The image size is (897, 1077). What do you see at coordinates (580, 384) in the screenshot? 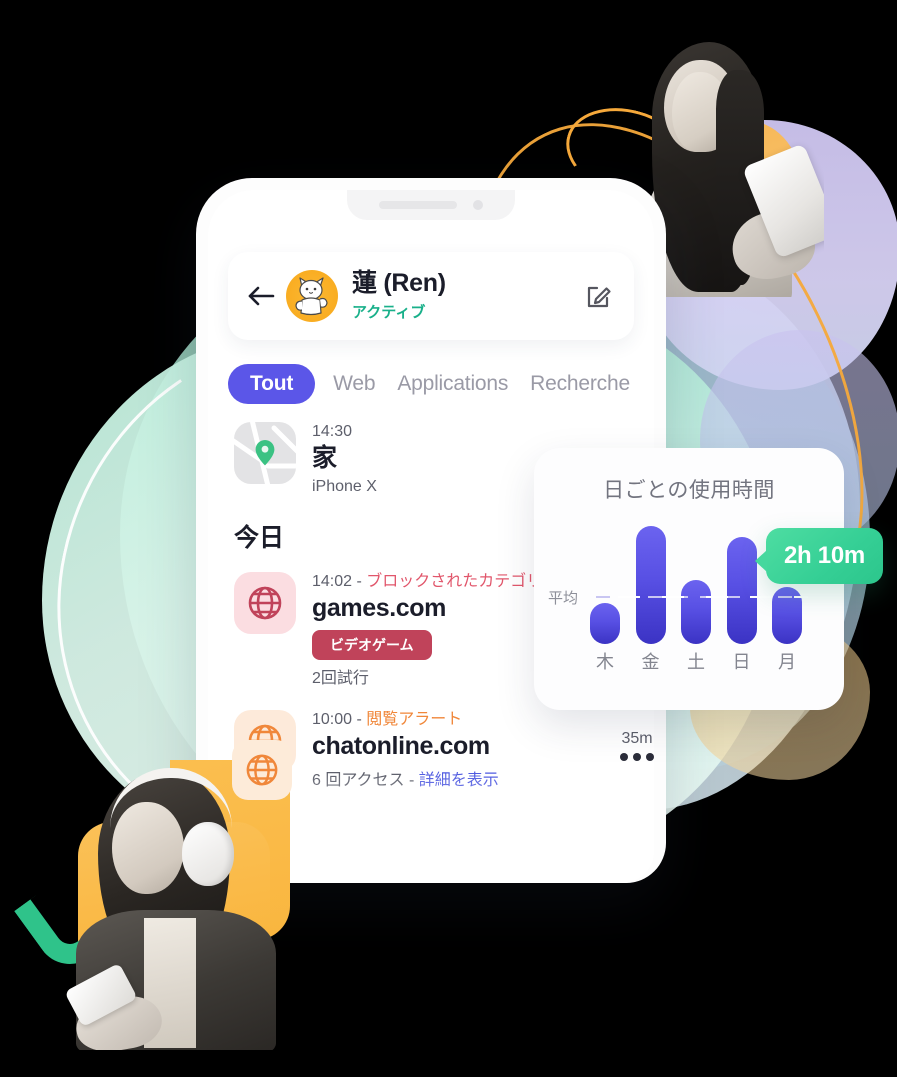
I see `tab-recherche: Recherche` at bounding box center [580, 384].